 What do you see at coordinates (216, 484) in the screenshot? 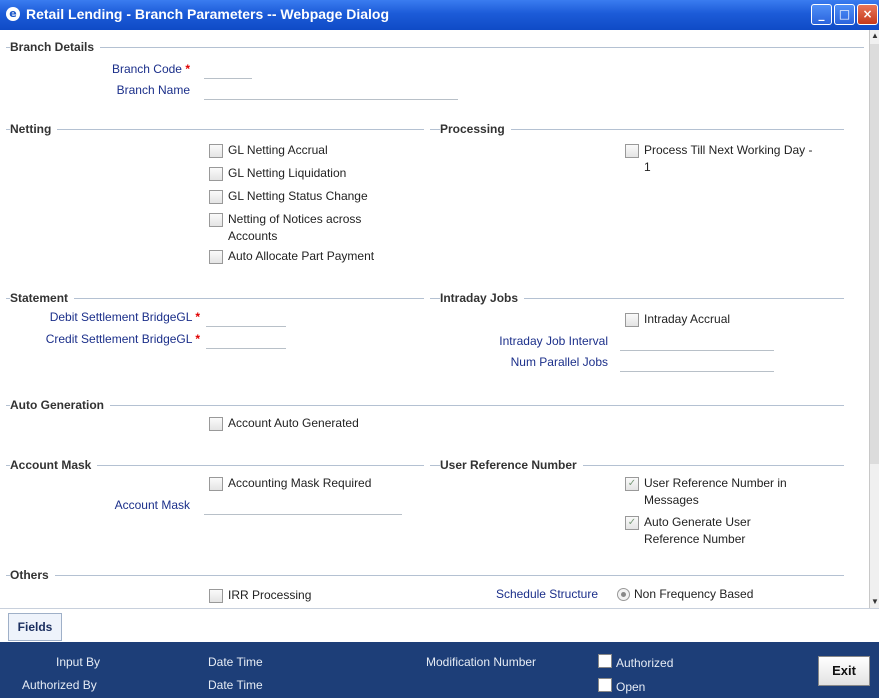
I see `accounting-mask-required-checkbox` at bounding box center [216, 484].